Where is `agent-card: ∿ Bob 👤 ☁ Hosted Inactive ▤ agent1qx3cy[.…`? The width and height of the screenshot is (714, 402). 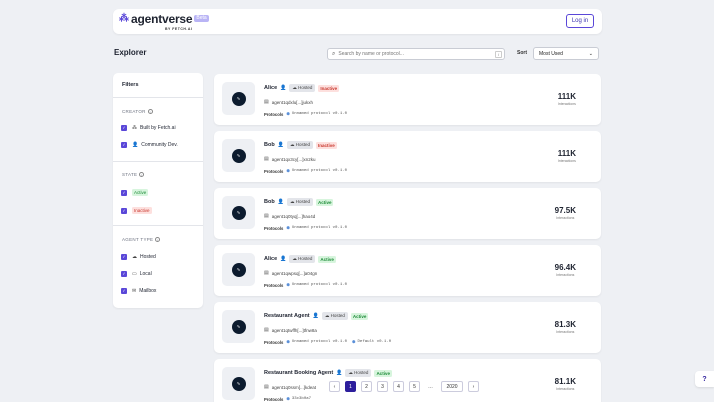
agent-card: ∿ Bob 👤 ☁ Hosted Inactive ▤ agent1qx3cy[.… is located at coordinates (407, 156).